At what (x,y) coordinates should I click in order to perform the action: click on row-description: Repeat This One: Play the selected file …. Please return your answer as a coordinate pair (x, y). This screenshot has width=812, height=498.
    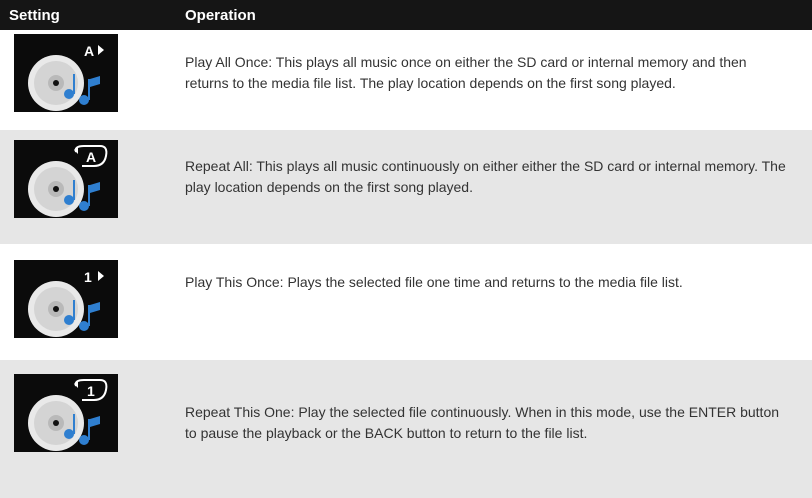
    Looking at the image, I should click on (482, 422).